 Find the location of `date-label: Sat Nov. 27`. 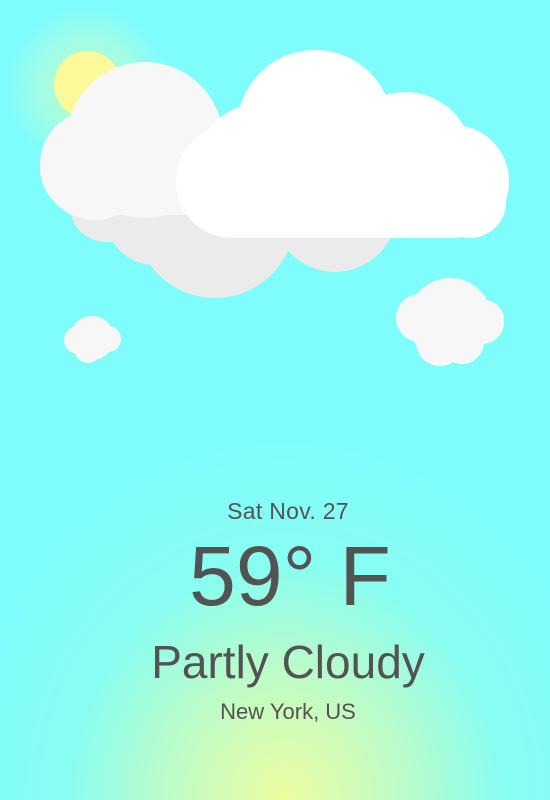

date-label: Sat Nov. 27 is located at coordinates (288, 511).